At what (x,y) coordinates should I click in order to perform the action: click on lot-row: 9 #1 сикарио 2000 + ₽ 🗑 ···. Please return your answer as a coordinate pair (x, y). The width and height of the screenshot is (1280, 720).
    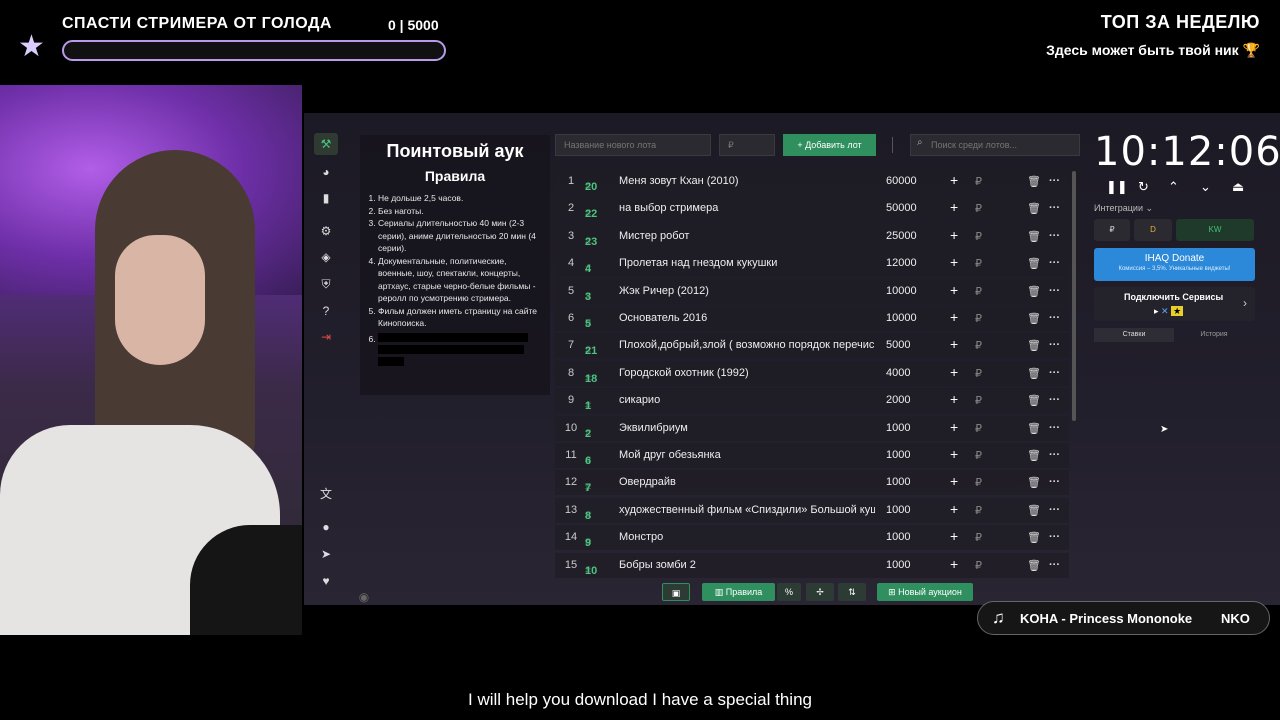
    Looking at the image, I should click on (812, 401).